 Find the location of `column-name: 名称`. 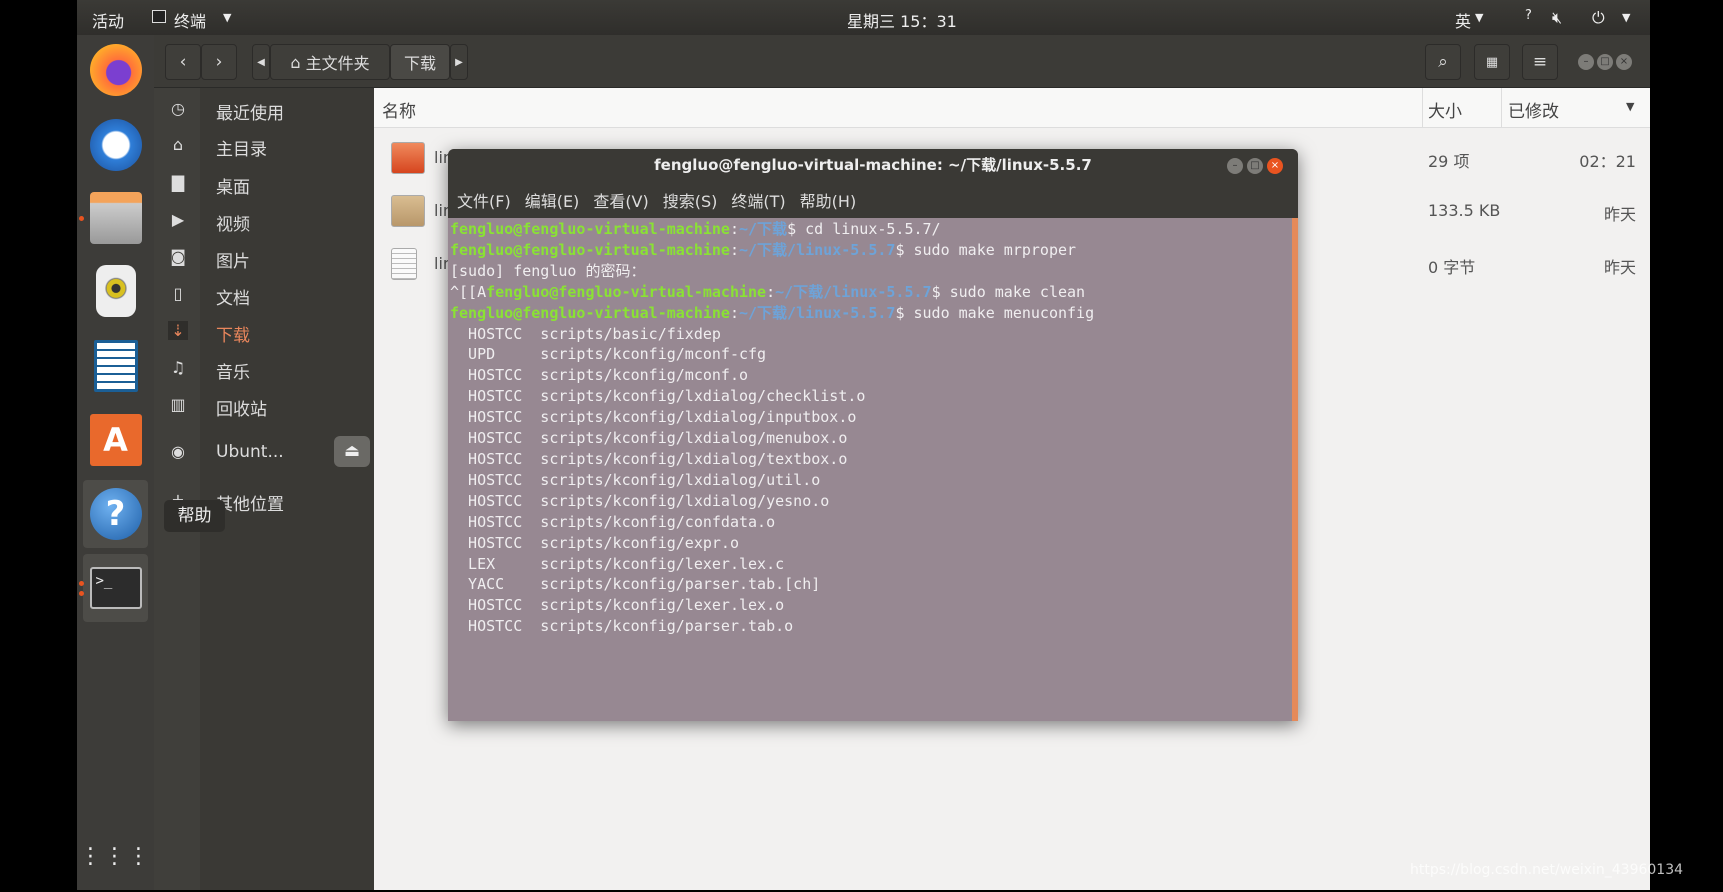

column-name: 名称 is located at coordinates (399, 109).